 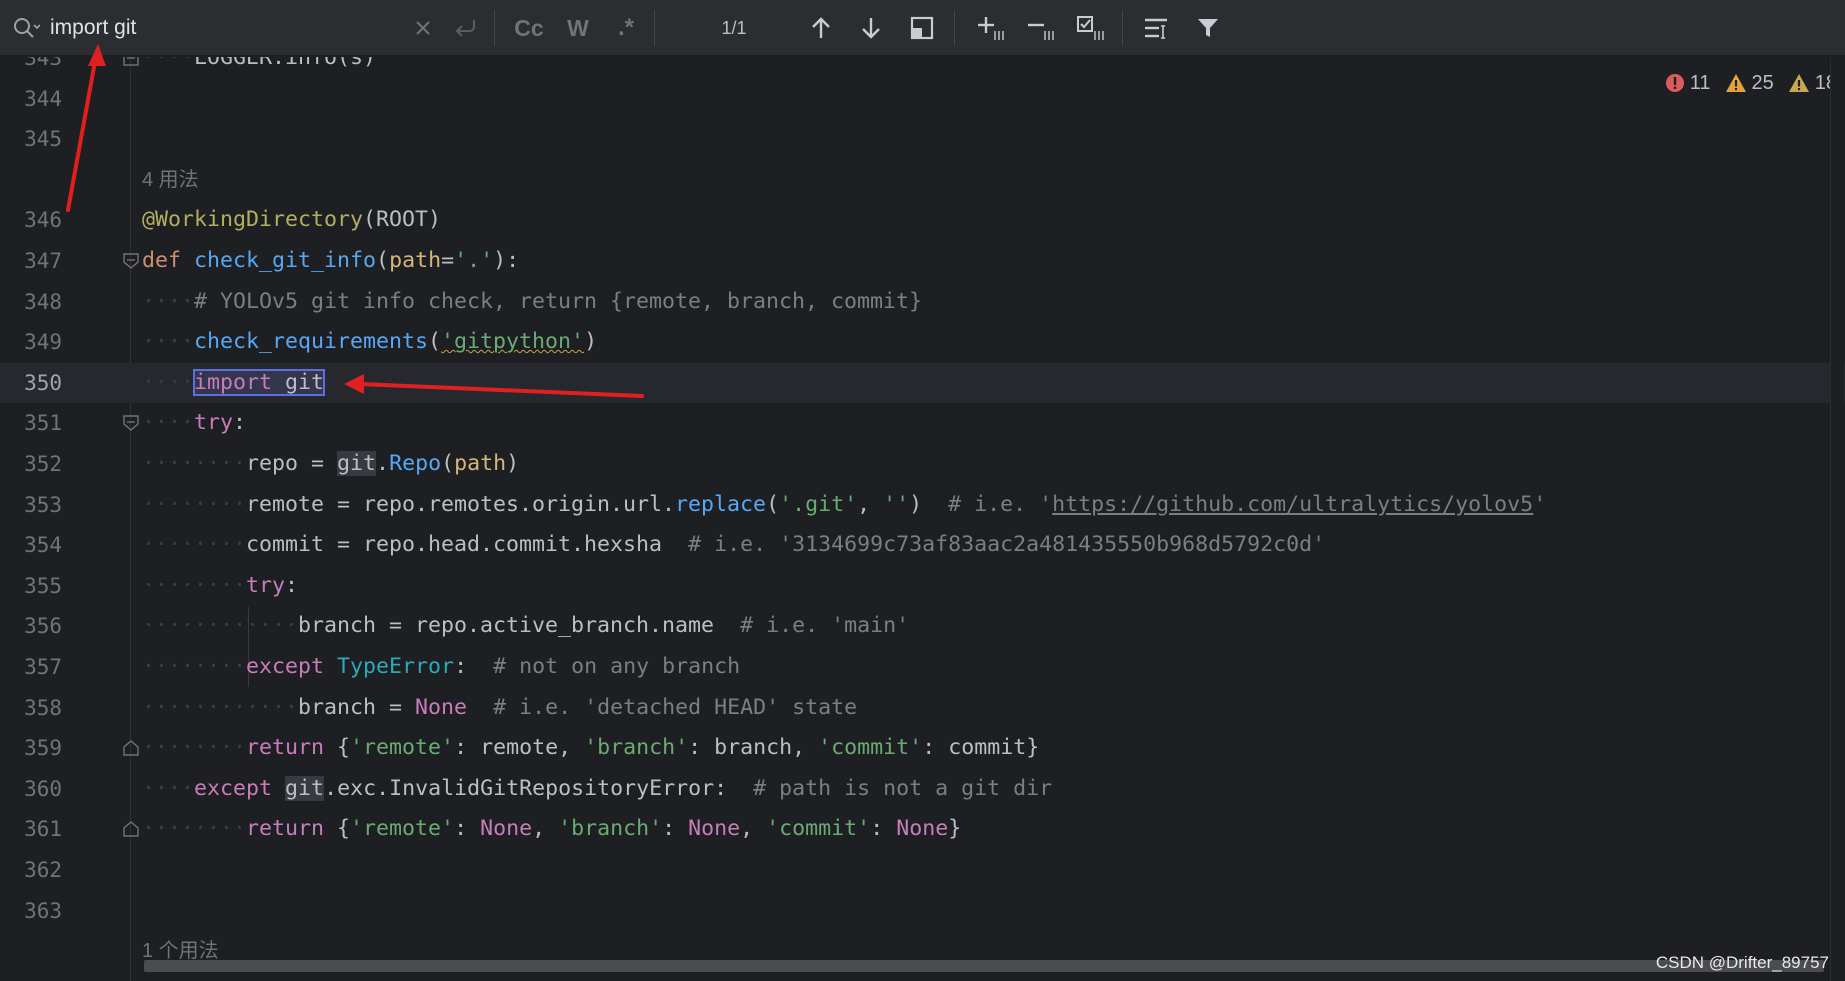 What do you see at coordinates (370, 342) in the screenshot?
I see `code-text: ····check_requirements('gitpython')` at bounding box center [370, 342].